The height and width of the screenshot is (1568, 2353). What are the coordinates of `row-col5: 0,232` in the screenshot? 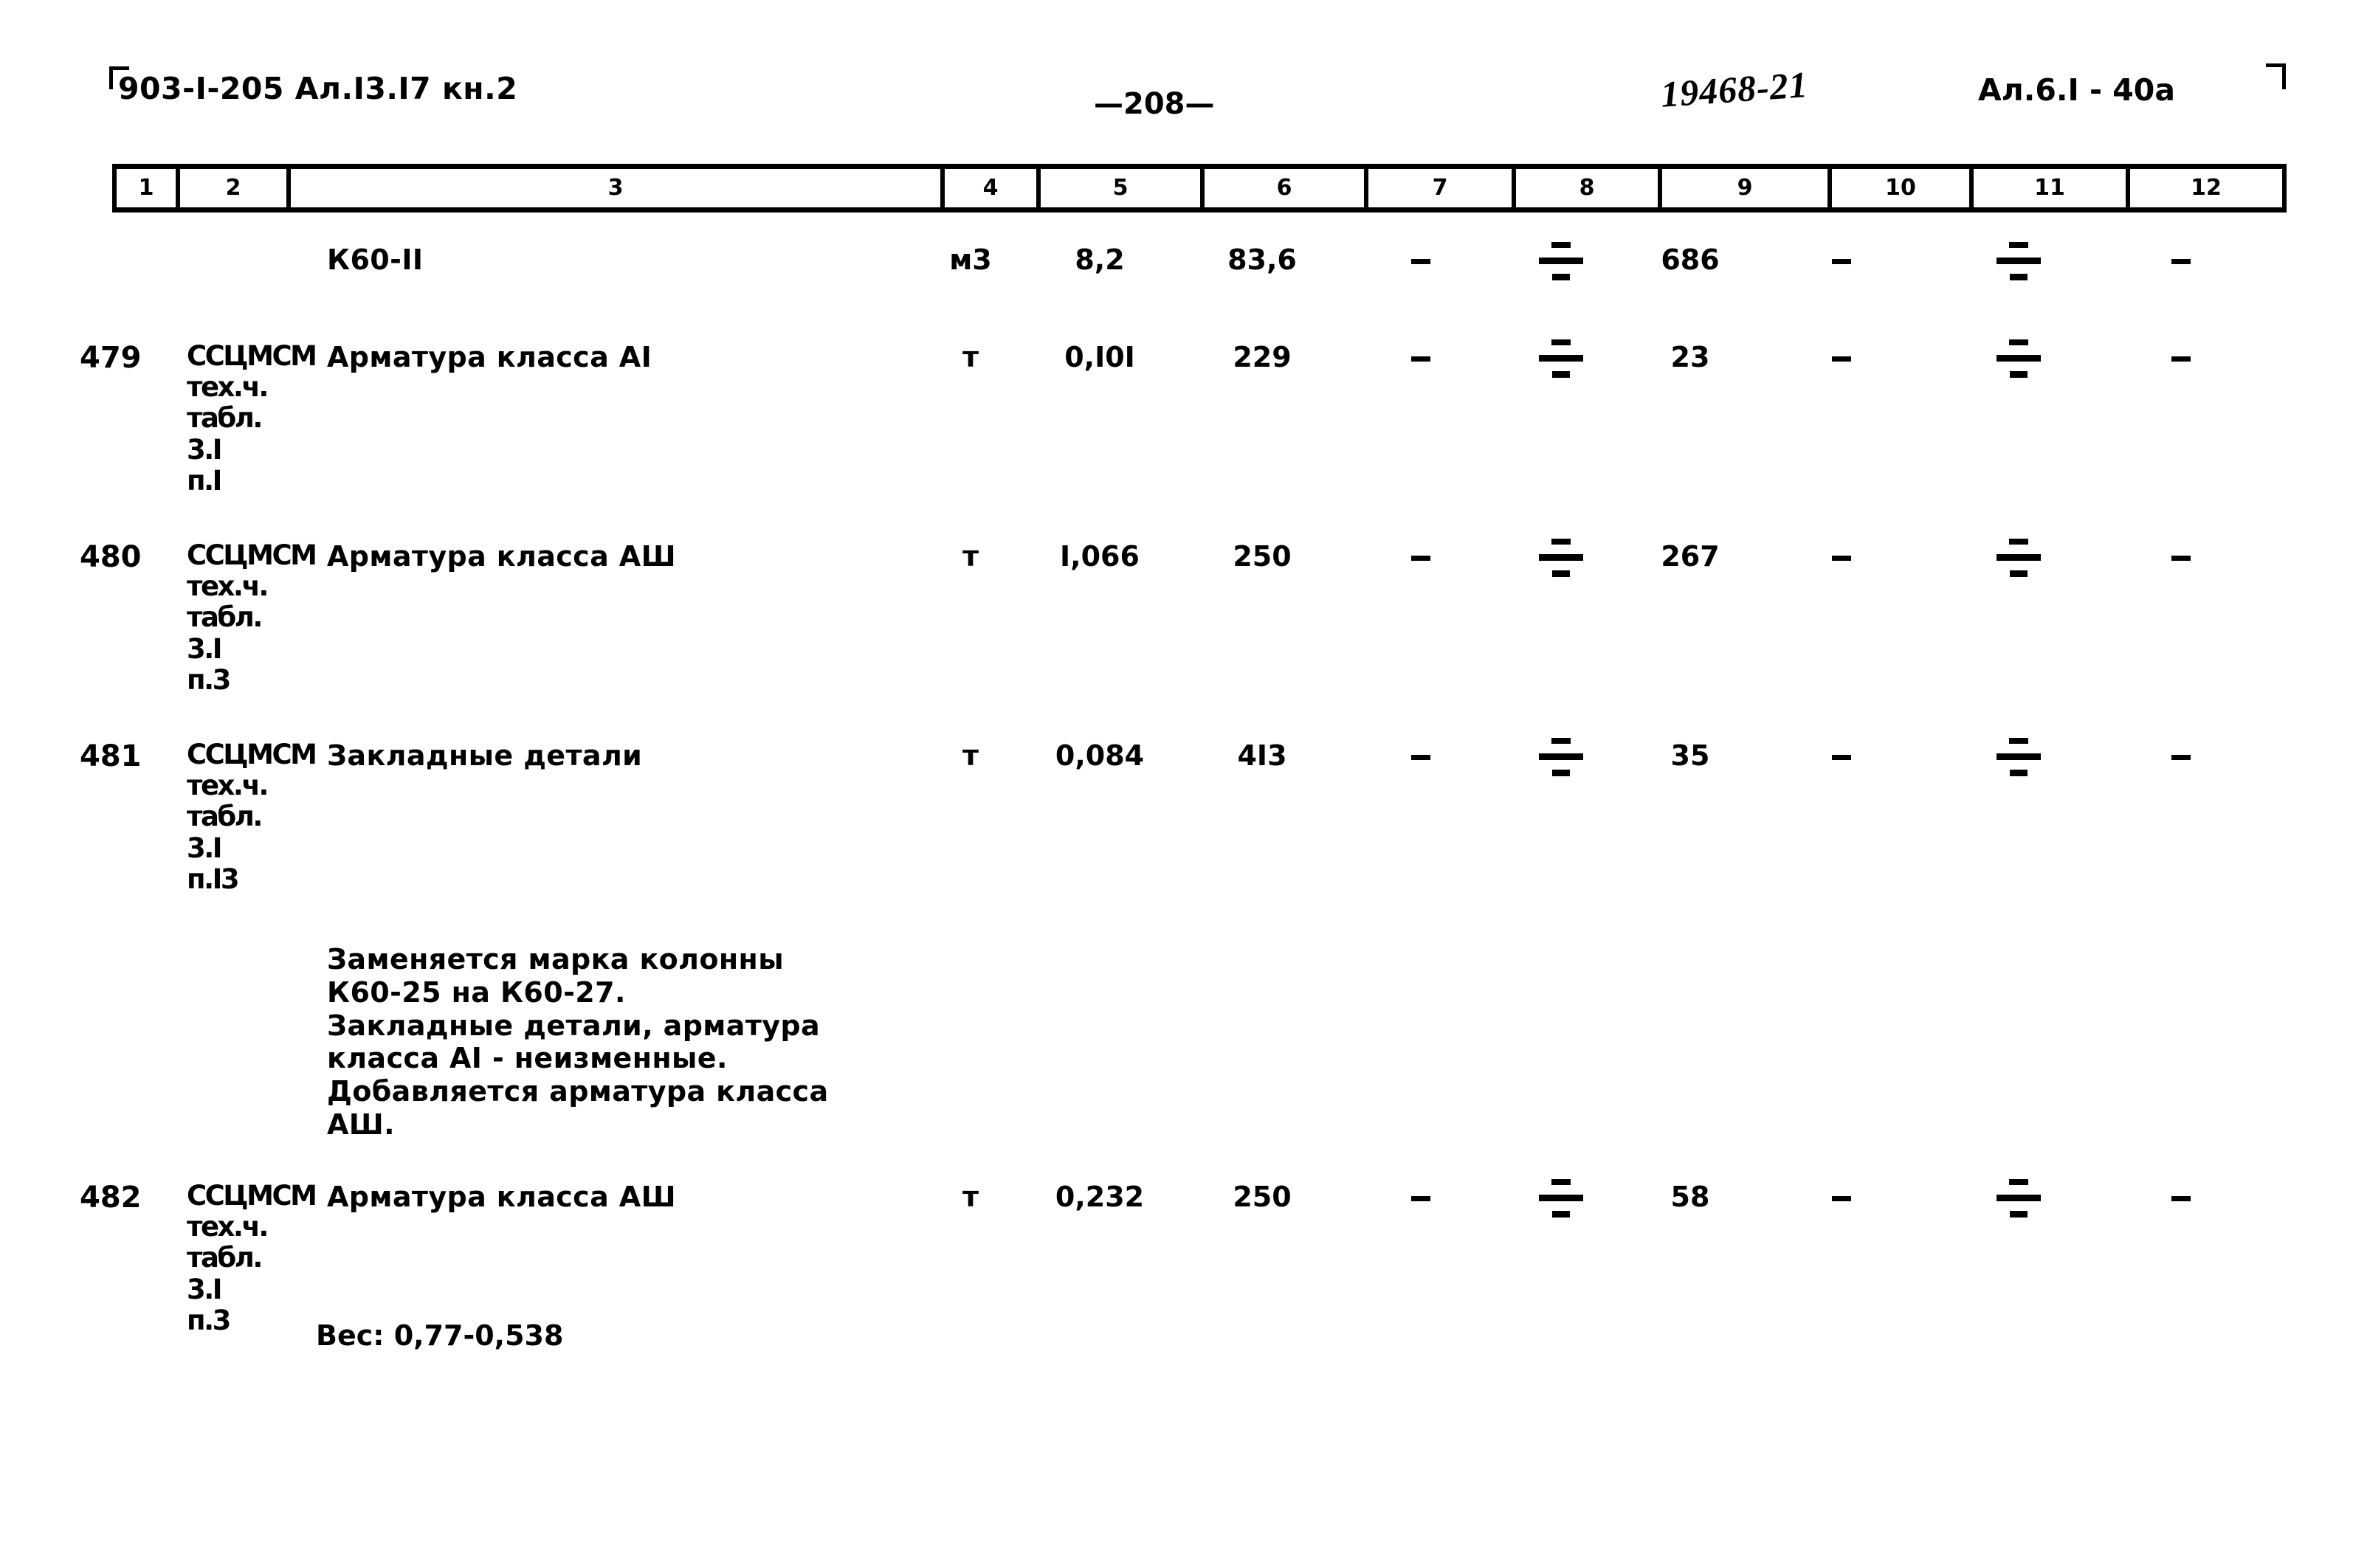 It's located at (1100, 1197).